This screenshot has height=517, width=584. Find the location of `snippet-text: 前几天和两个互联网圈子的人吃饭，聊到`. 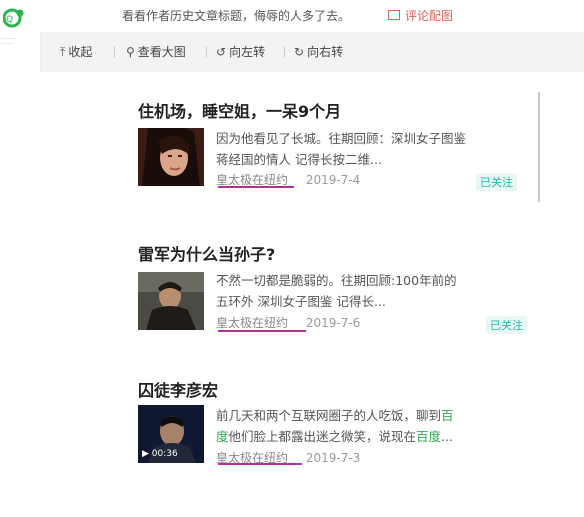

snippet-text: 前几天和两个互联网圈子的人吃饭，聊到 is located at coordinates (329, 415).